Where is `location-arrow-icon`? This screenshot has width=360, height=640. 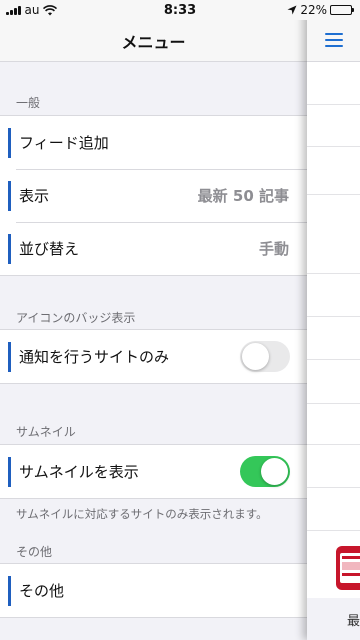 location-arrow-icon is located at coordinates (292, 10).